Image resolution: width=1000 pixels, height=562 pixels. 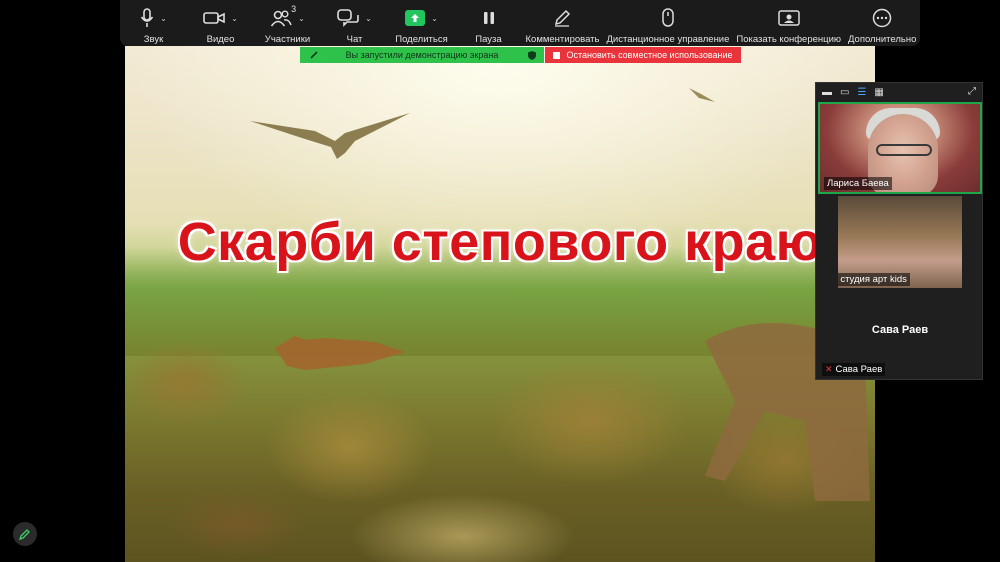 I want to click on chat-label: Чат, so click(x=354, y=39).